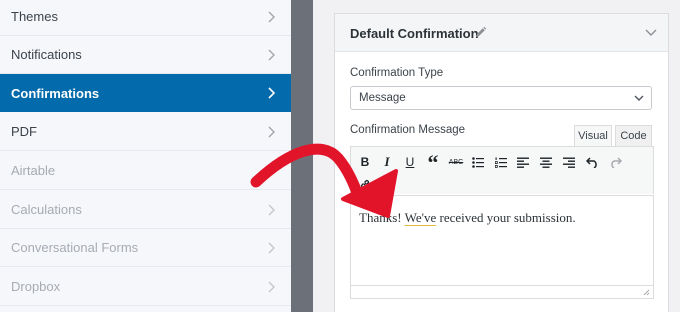 The width and height of the screenshot is (680, 312). What do you see at coordinates (501, 33) in the screenshot?
I see `panel-header: Default Confirmation` at bounding box center [501, 33].